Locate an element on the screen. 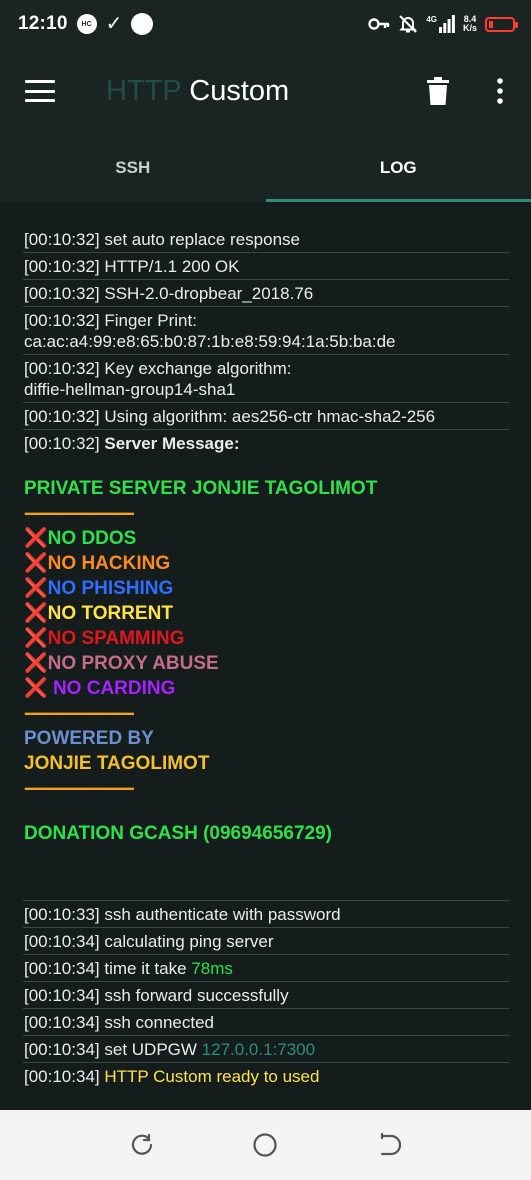  server-title: PRIVATE SERVER JONJIE TAGOLIMOT is located at coordinates (201, 488).